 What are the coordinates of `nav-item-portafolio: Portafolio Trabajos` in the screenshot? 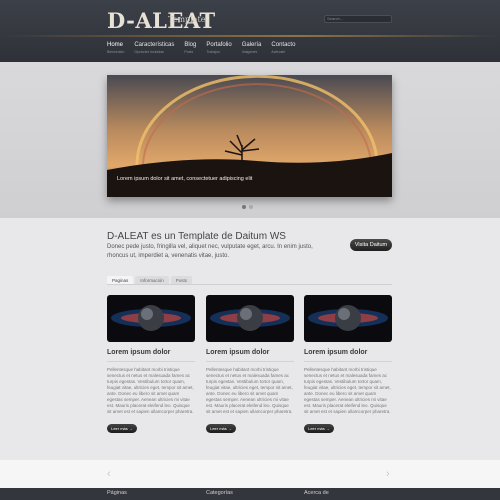 It's located at (218, 48).